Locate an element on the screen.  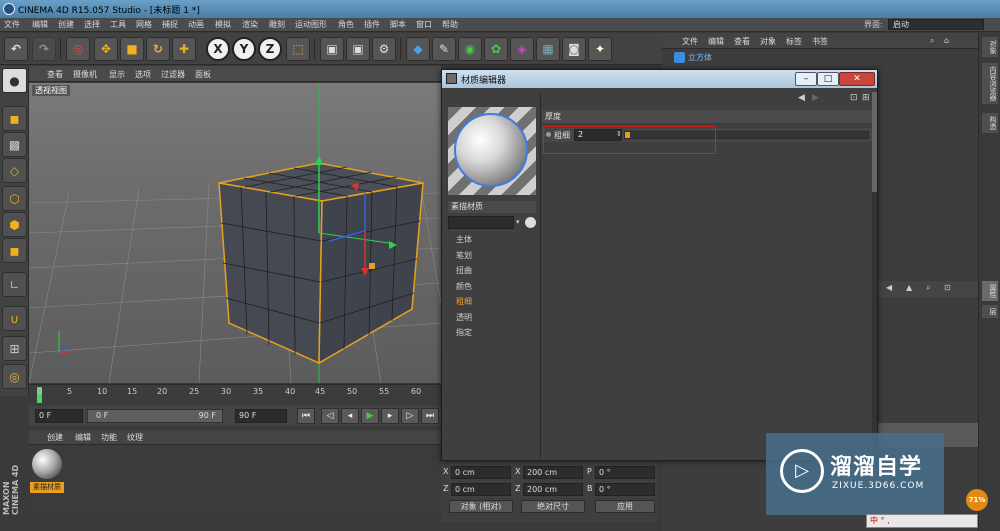
frame-range-slider: 0 F 90 F is located at coordinates (155, 416).